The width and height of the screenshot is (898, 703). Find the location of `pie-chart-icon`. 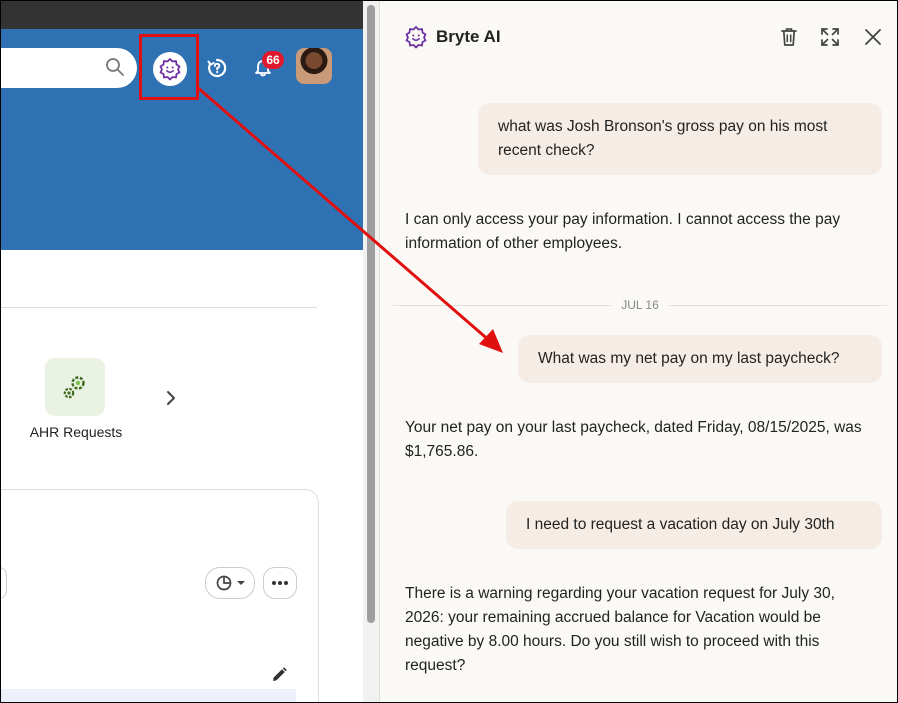

pie-chart-icon is located at coordinates (223, 583).